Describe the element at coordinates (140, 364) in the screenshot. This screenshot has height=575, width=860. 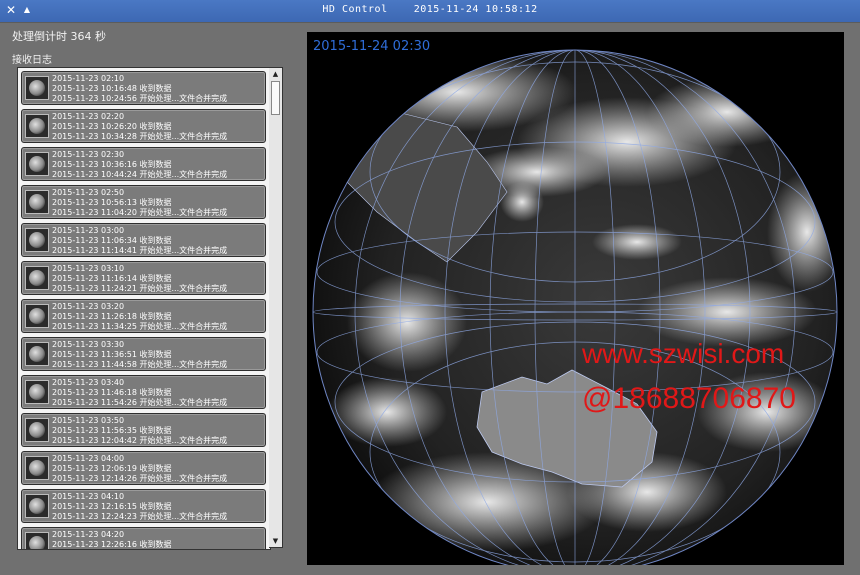
I see `log-item-processed: 2015-11-23 11:44:58 开始处理...文件合并完成` at that location.